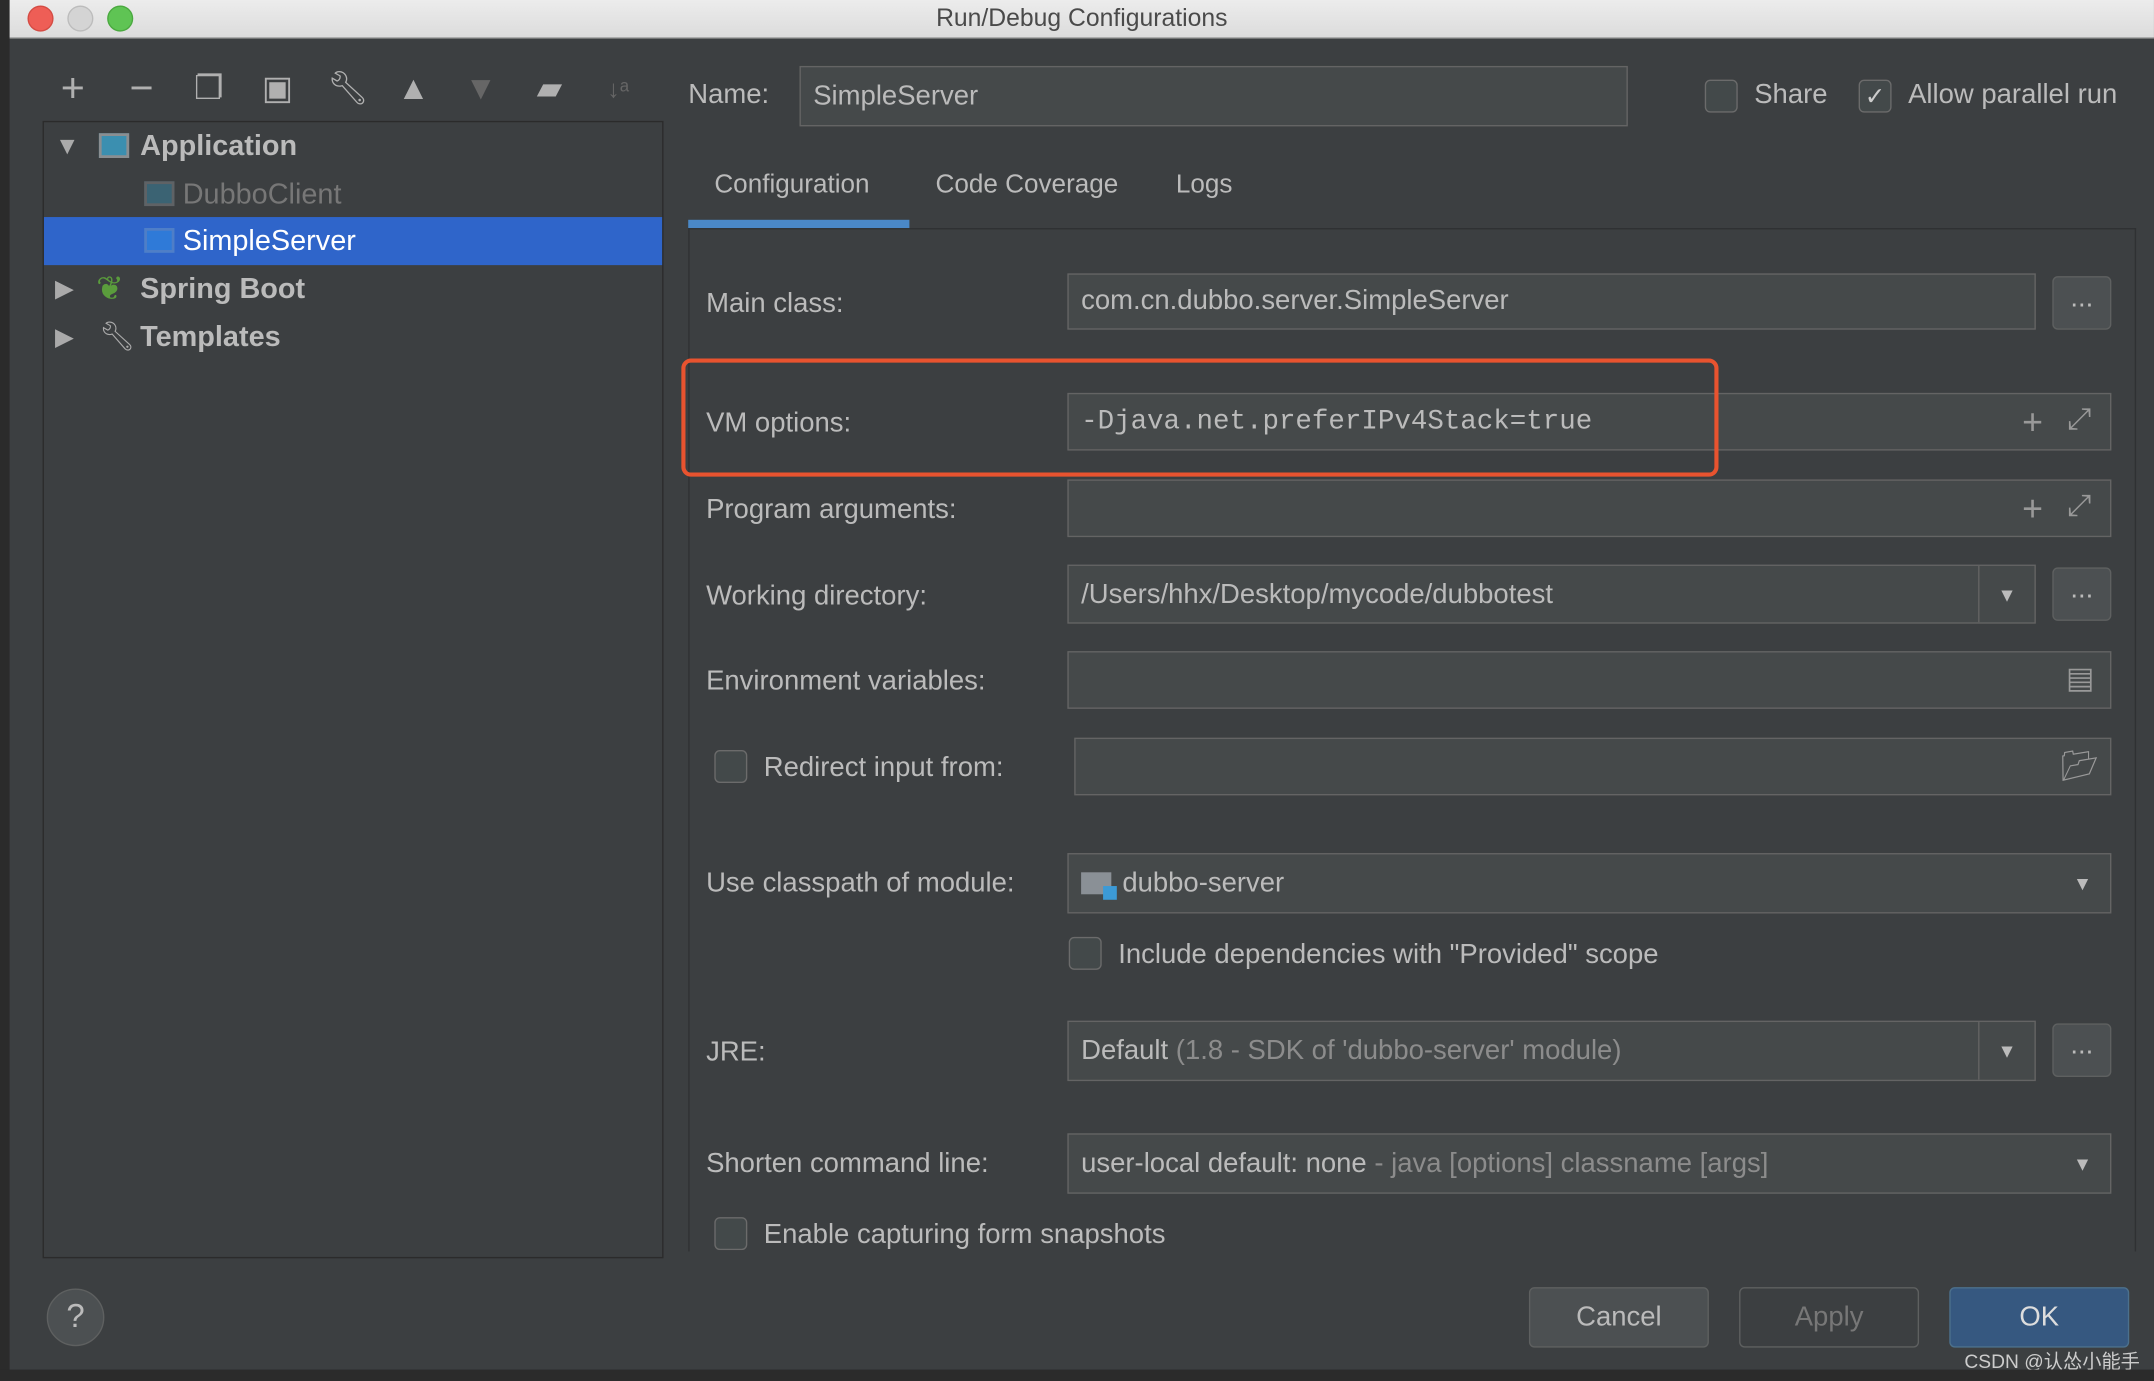  Describe the element at coordinates (1200, 417) in the screenshot. I see `highlight-box` at that location.